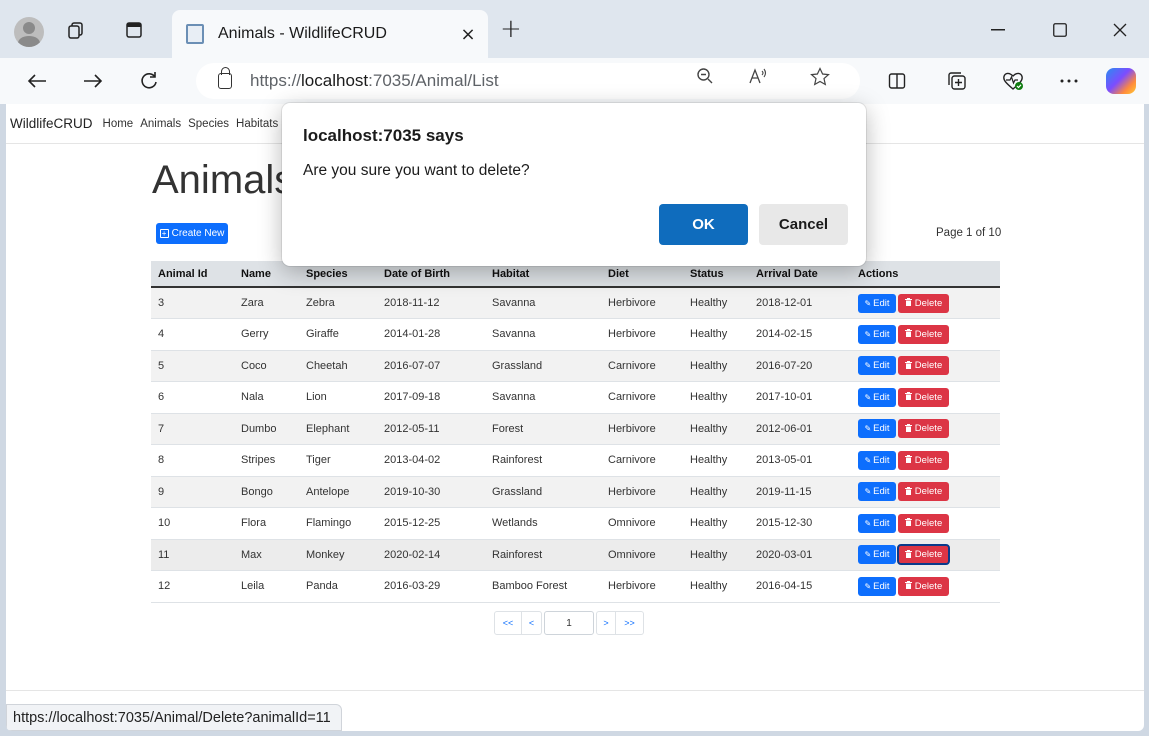 The width and height of the screenshot is (1149, 736). What do you see at coordinates (1013, 81) in the screenshot?
I see `browser-essentials-icon` at bounding box center [1013, 81].